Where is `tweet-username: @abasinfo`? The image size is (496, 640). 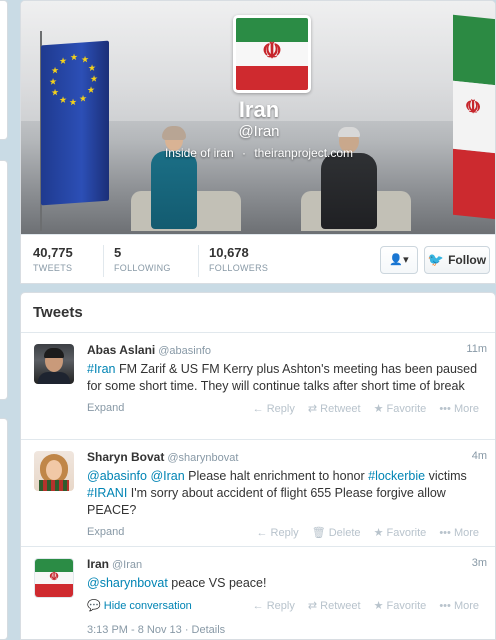 tweet-username: @abasinfo is located at coordinates (184, 351).